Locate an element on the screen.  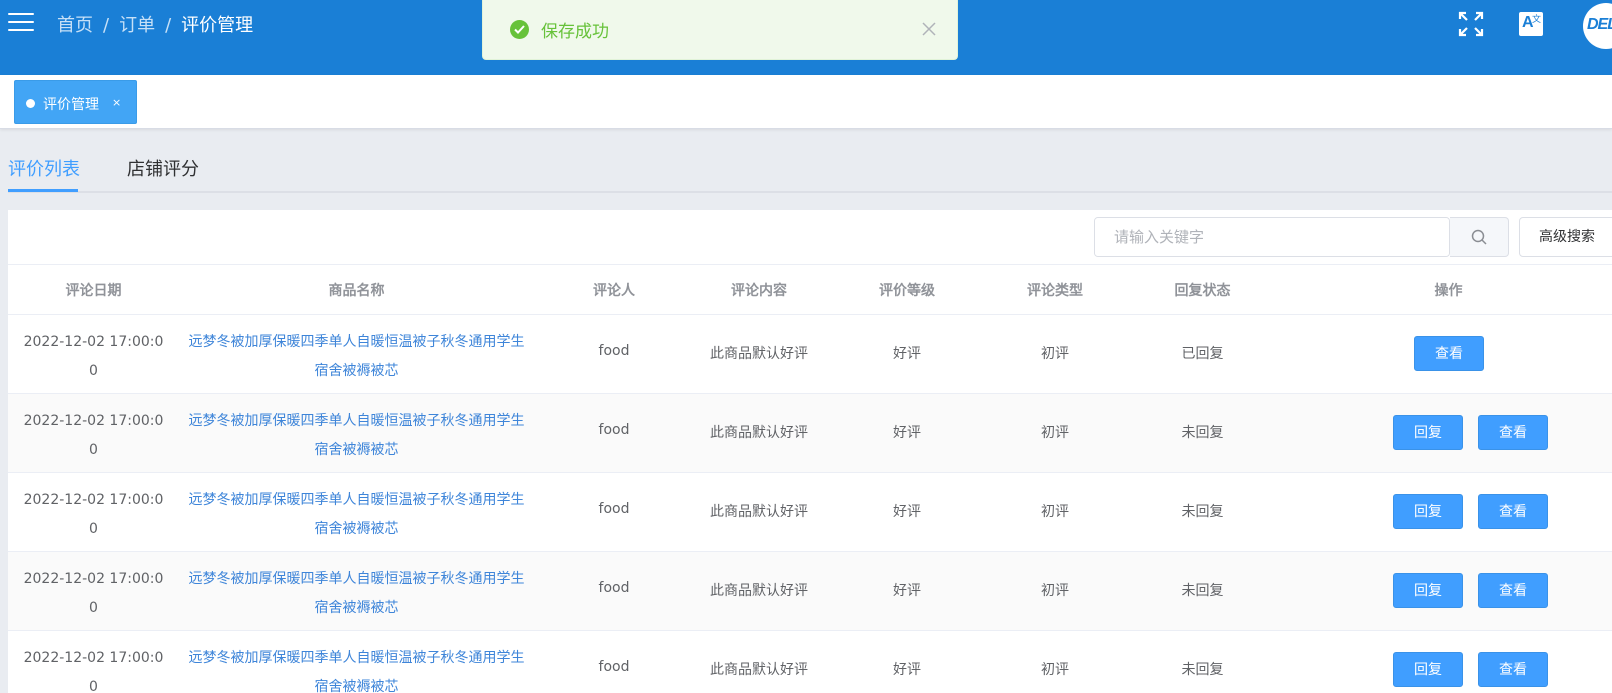
col-review-type: 评论类型 is located at coordinates (1055, 291).